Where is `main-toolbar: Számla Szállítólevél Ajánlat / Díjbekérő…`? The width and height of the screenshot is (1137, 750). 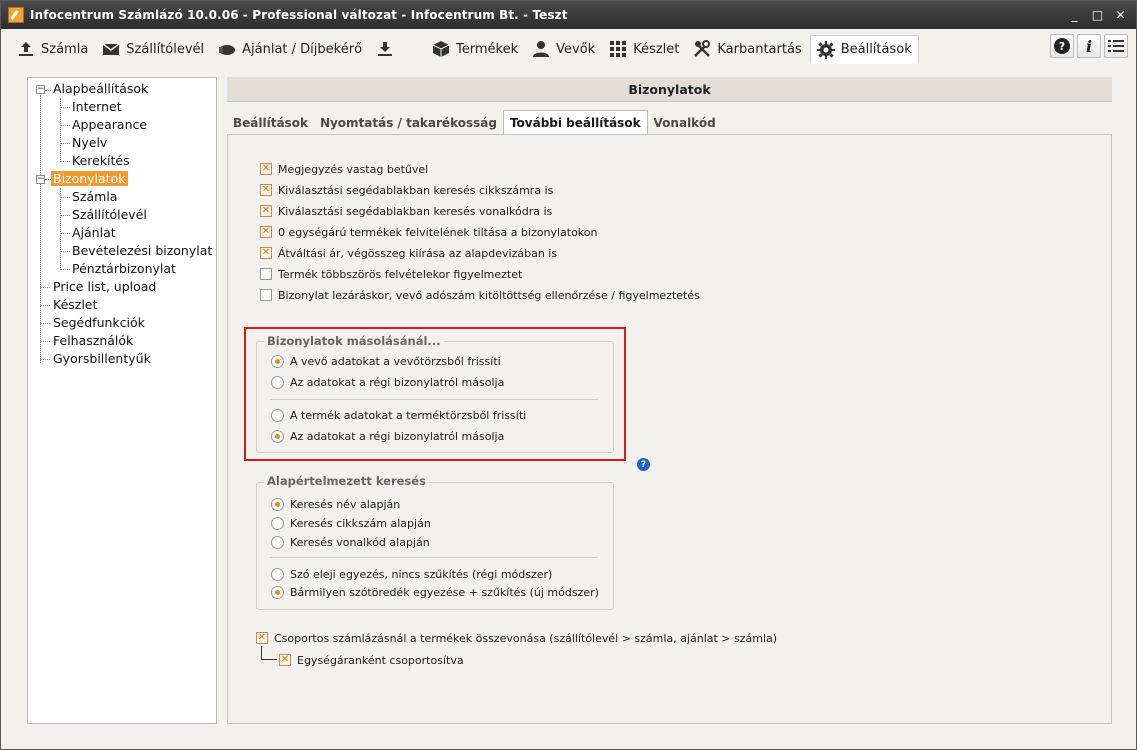 main-toolbar: Számla Szállítólevél Ajánlat / Díjbekérő… is located at coordinates (568, 49).